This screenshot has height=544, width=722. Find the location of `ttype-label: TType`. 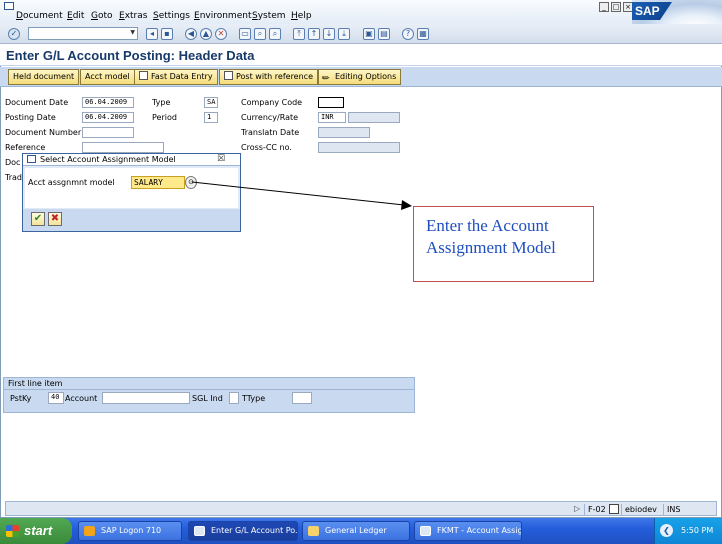

ttype-label: TType is located at coordinates (254, 398).